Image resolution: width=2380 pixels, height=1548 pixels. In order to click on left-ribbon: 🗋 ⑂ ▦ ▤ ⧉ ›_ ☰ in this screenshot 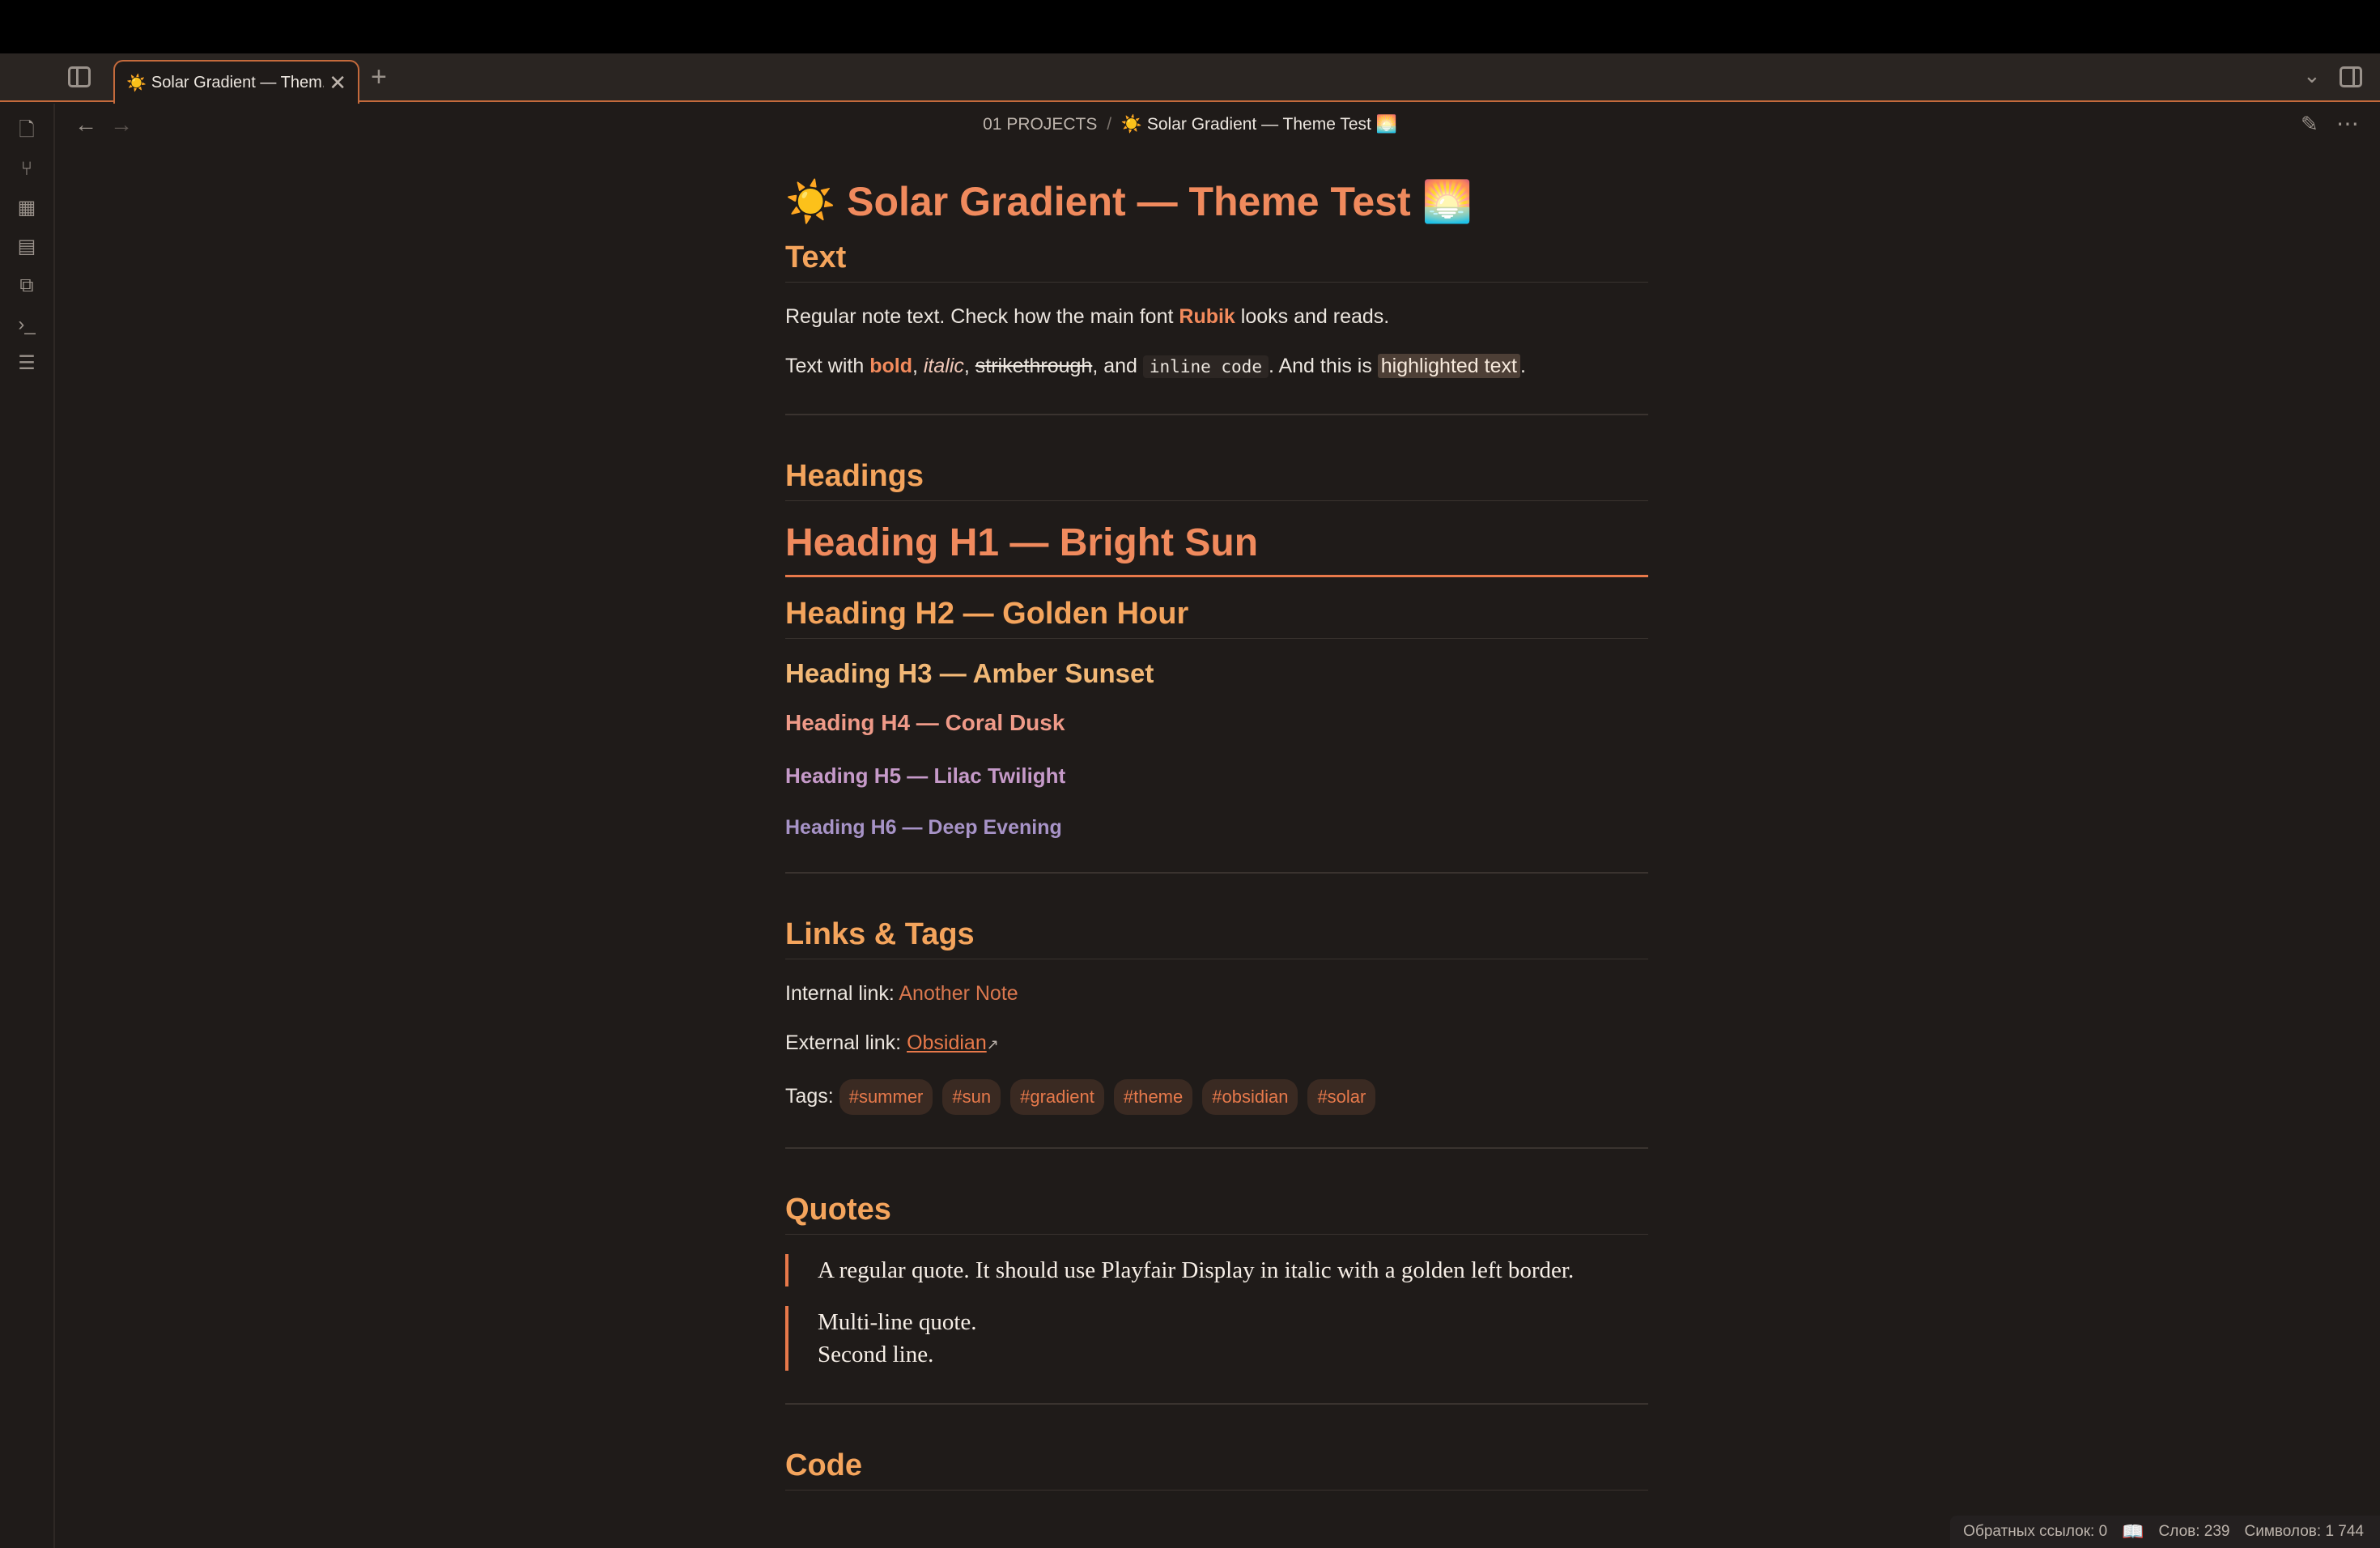, I will do `click(27, 826)`.